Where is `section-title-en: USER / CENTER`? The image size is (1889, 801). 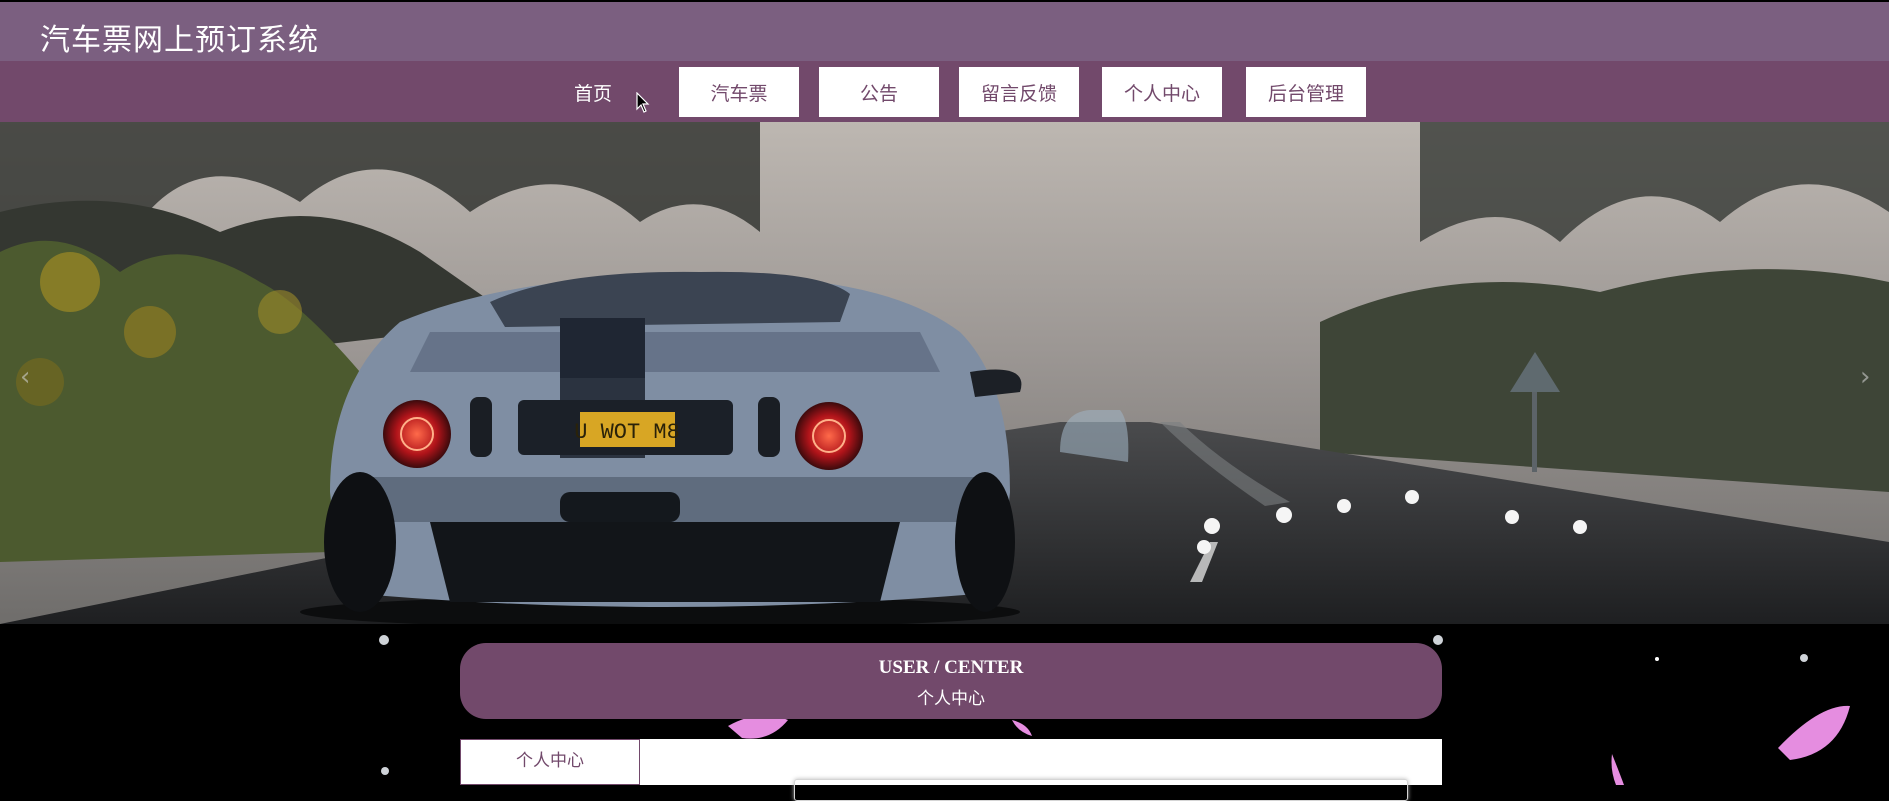 section-title-en: USER / CENTER is located at coordinates (951, 667).